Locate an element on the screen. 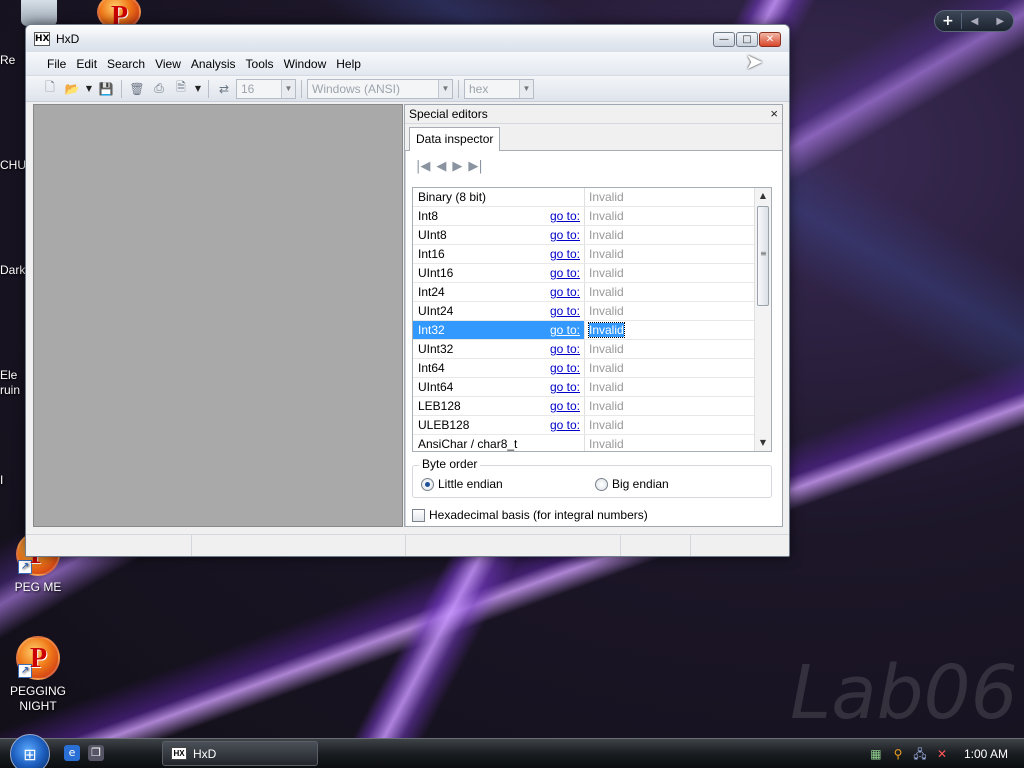 Image resolution: width=1024 pixels, height=768 pixels. table-row: Int16 go to: Invalid is located at coordinates (583, 254).